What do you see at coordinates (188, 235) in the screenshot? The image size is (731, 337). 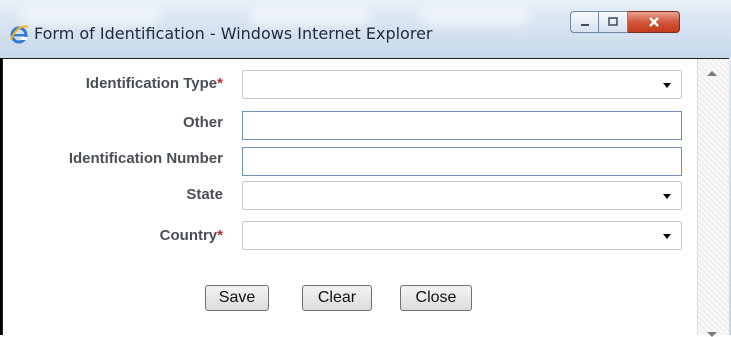 I see `country-label-text: Country` at bounding box center [188, 235].